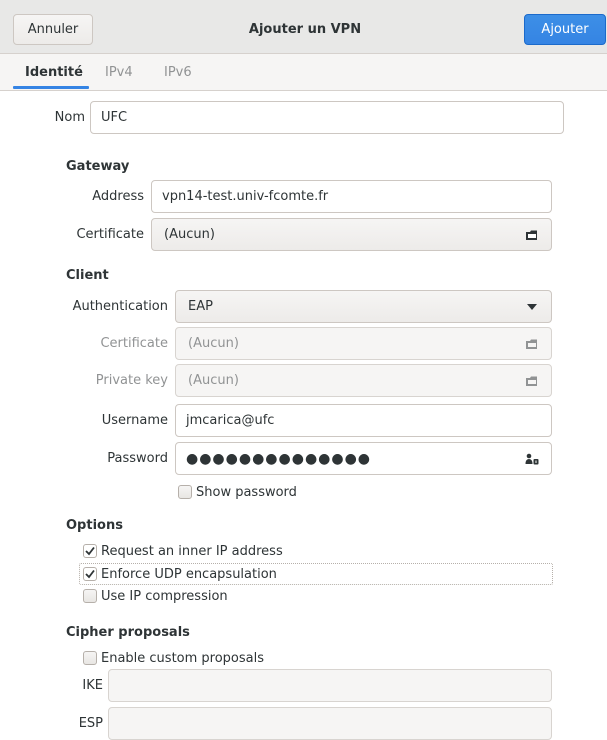  What do you see at coordinates (363, 380) in the screenshot?
I see `private-key-chooser: (Aucun)` at bounding box center [363, 380].